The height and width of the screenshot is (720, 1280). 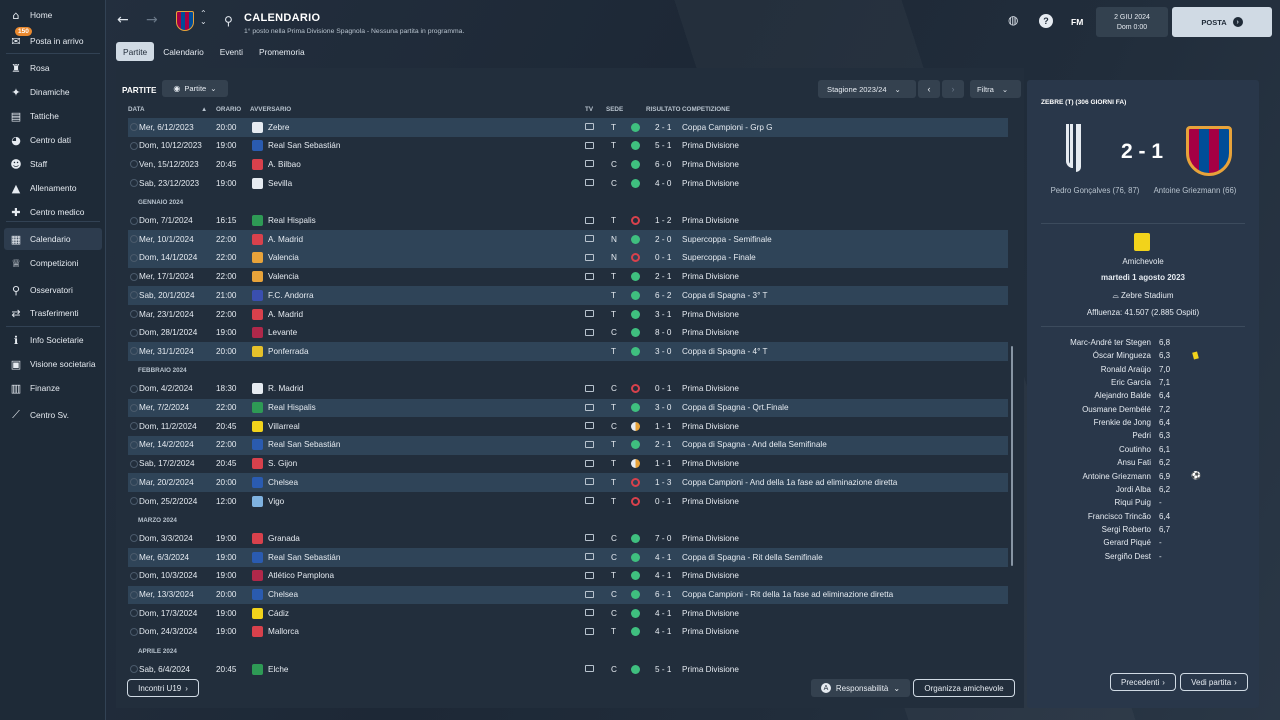 What do you see at coordinates (53, 415) in the screenshot?
I see `sidebar-item-centro-sv: ⟋ Centro Sv.` at bounding box center [53, 415].